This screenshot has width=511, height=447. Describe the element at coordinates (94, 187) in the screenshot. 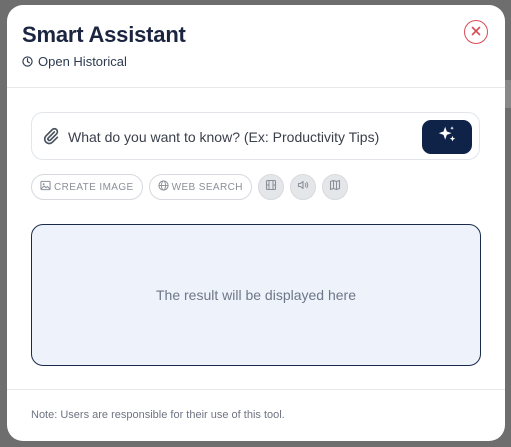

I see `create-image-label: CREATE IMAGE` at that location.